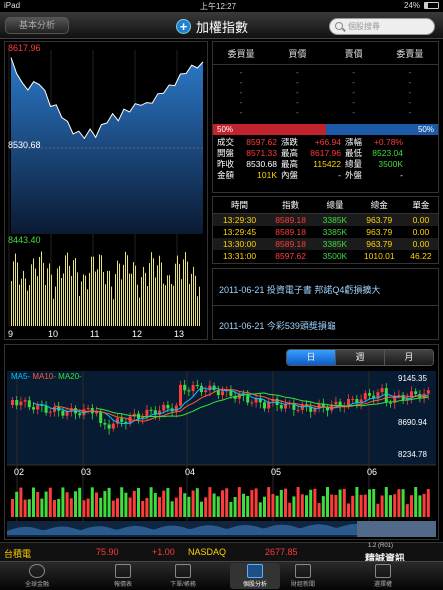 Image resolution: width=443 pixels, height=590 pixels. Describe the element at coordinates (412, 5) in the screenshot. I see `battery-level: 24%` at that location.